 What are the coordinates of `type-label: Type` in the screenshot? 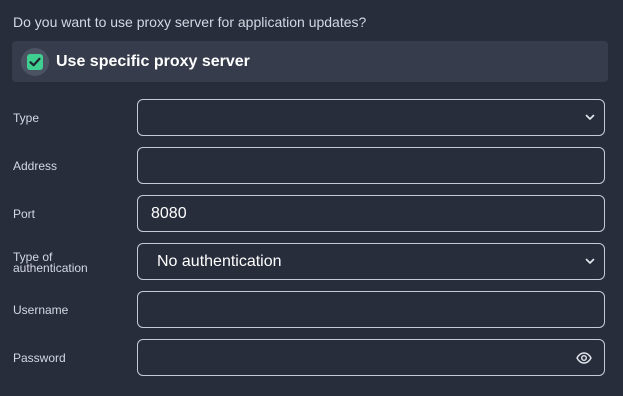 It's located at (26, 118).